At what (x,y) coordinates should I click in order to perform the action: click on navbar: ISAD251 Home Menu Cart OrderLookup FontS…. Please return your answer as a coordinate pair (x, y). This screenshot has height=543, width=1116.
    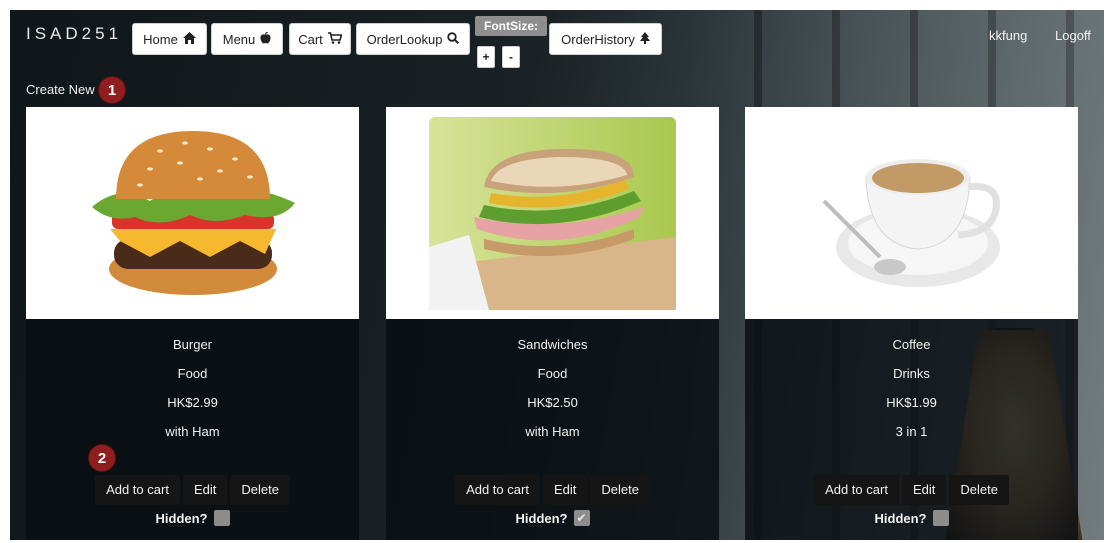
    Looking at the image, I should click on (557, 41).